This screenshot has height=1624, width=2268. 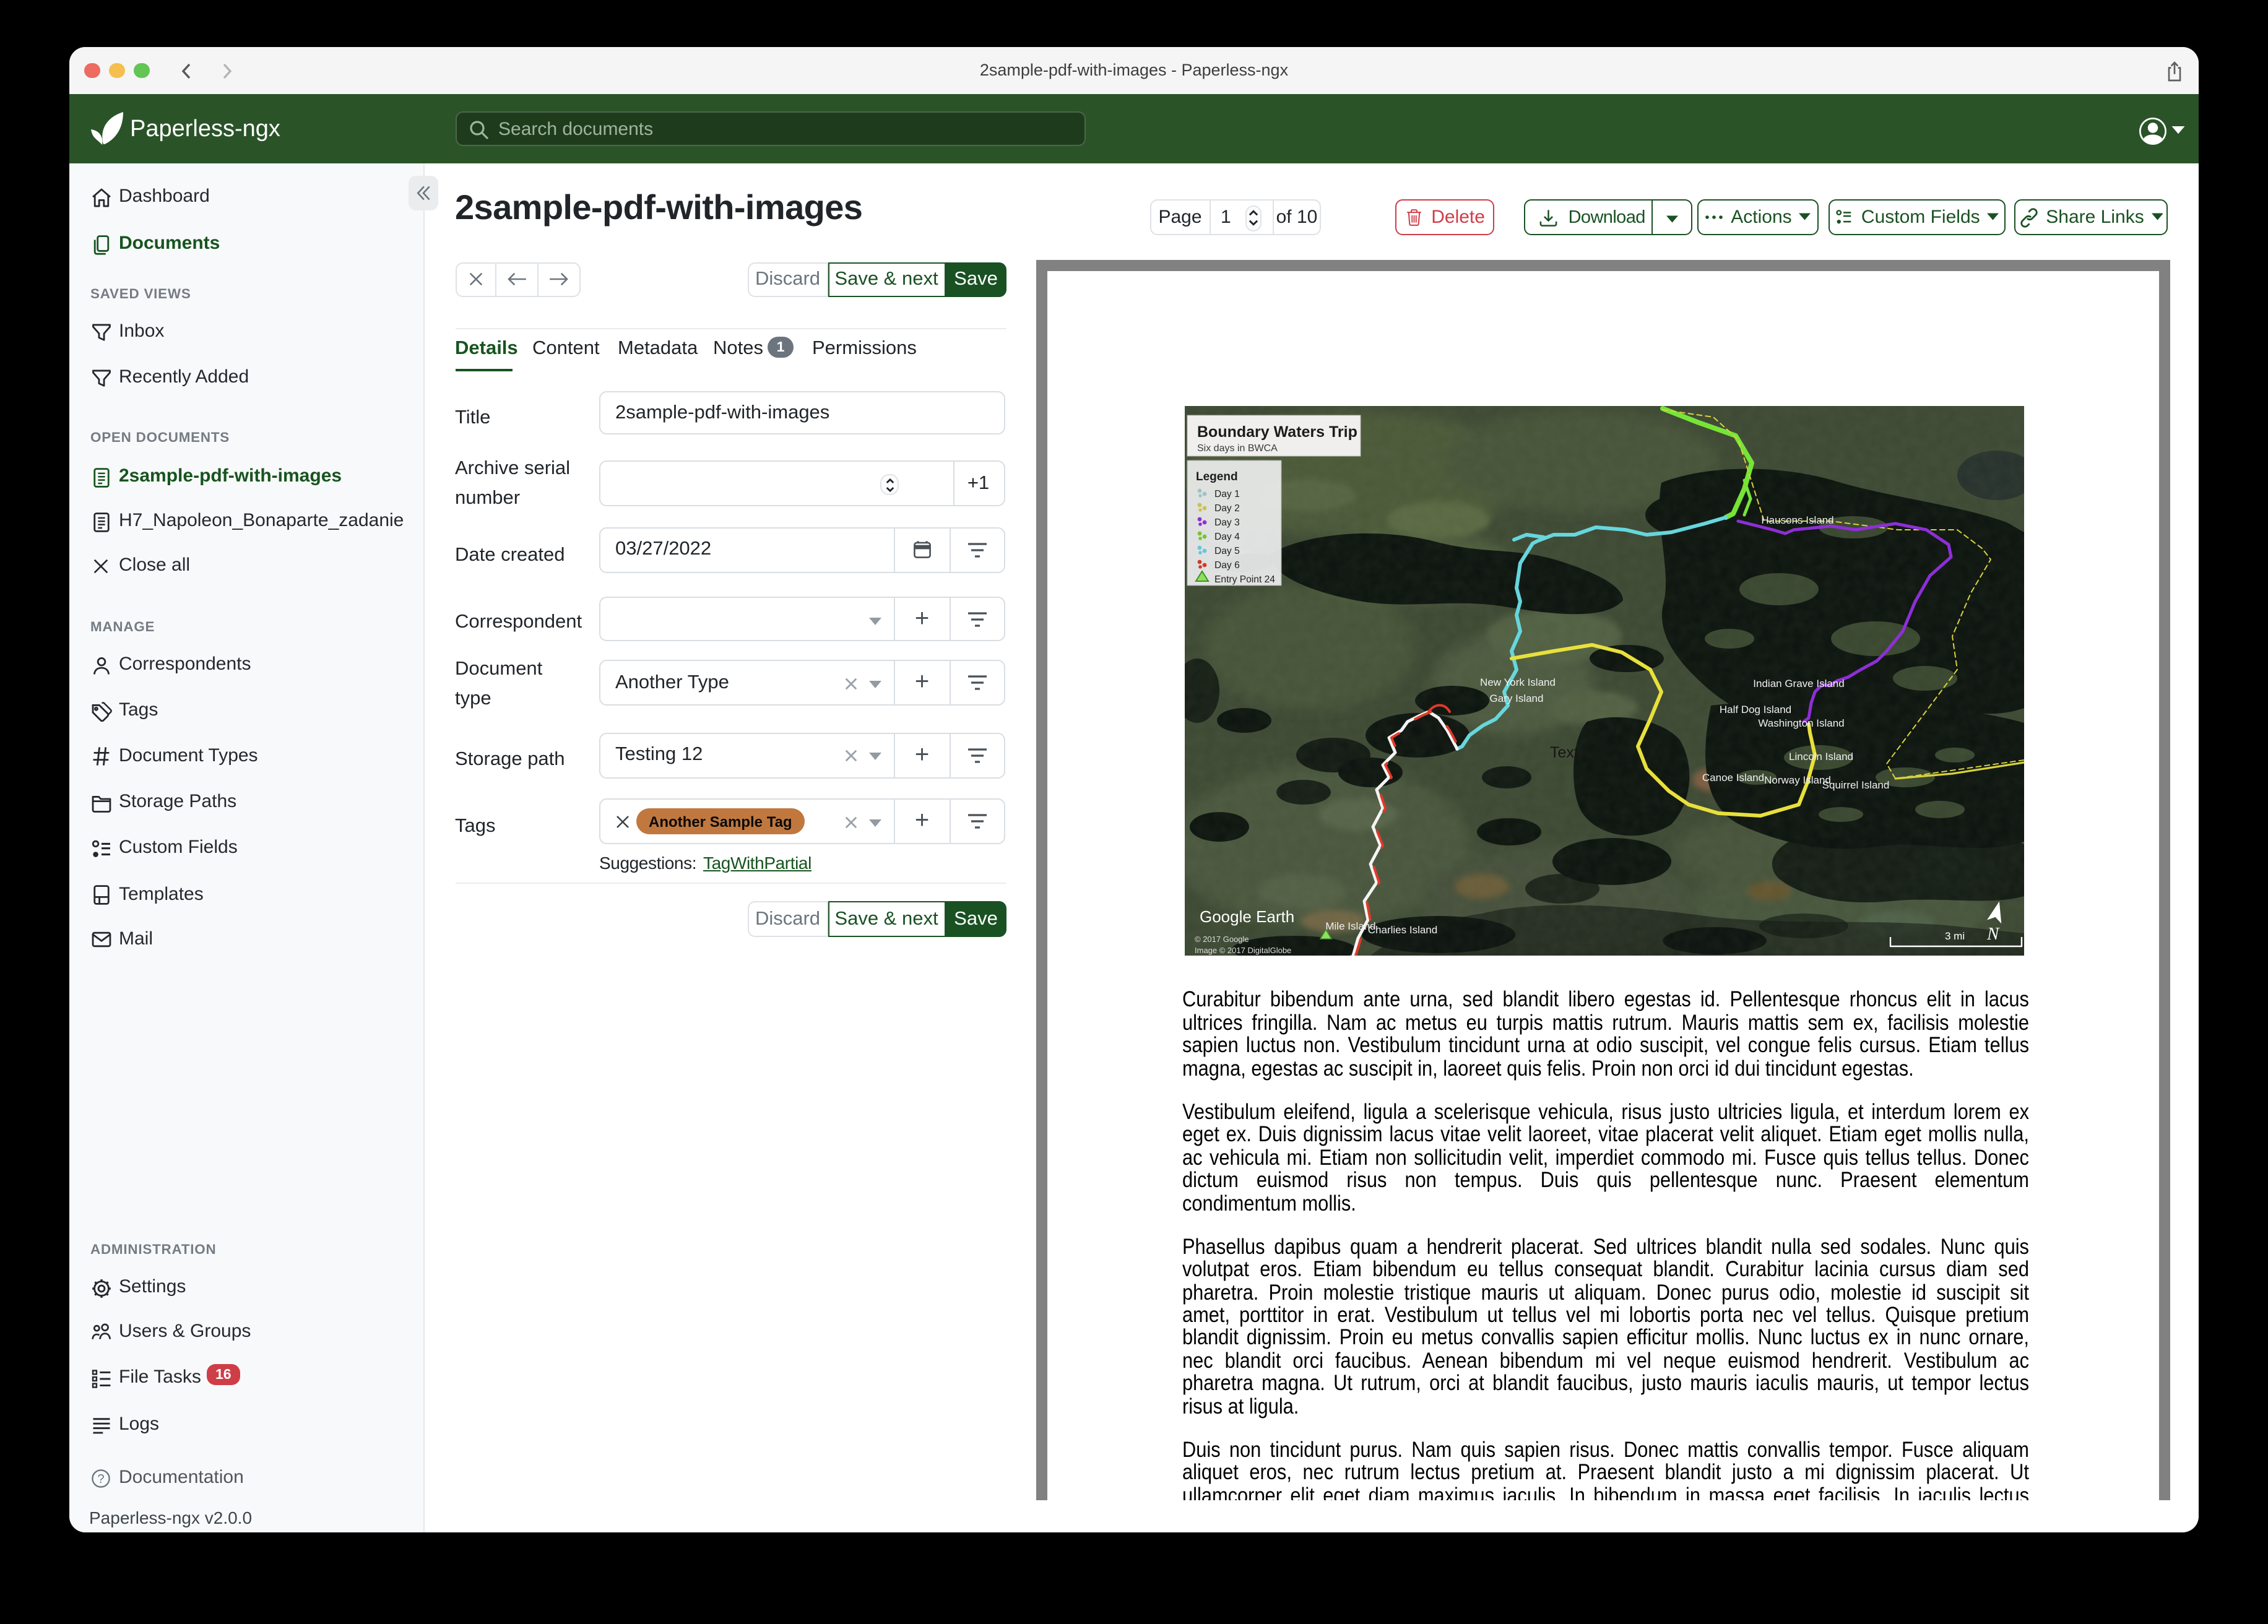 I want to click on svg-text: Canoe Island, so click(x=1733, y=778).